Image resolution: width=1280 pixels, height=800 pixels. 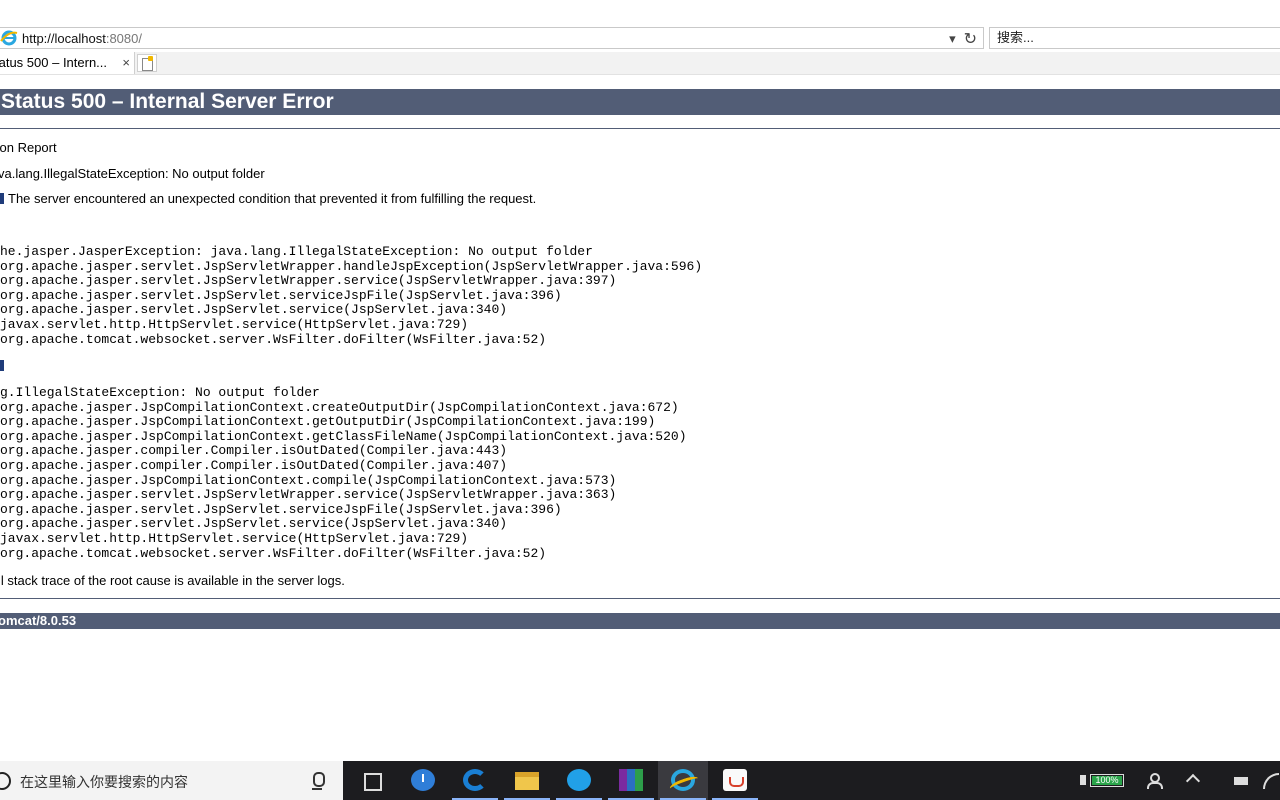 I want to click on taskbar-app-qq-browser, so click(x=579, y=780).